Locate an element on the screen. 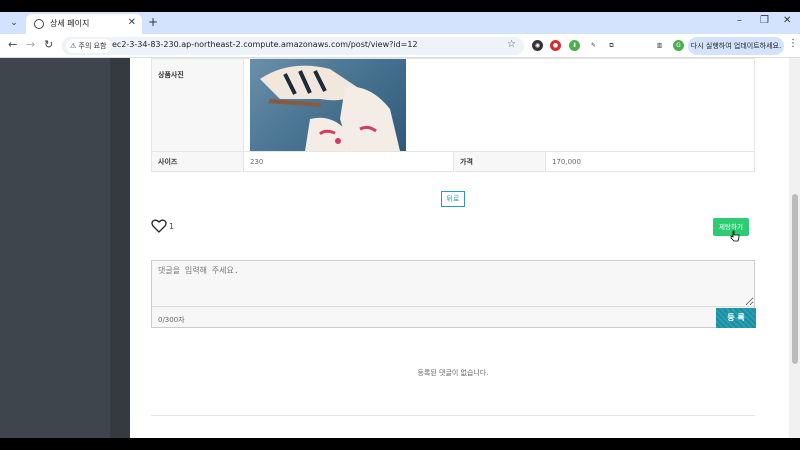 This screenshot has width=800, height=450. security-warning-chip: ⚠ 주의 요함 is located at coordinates (88, 46).